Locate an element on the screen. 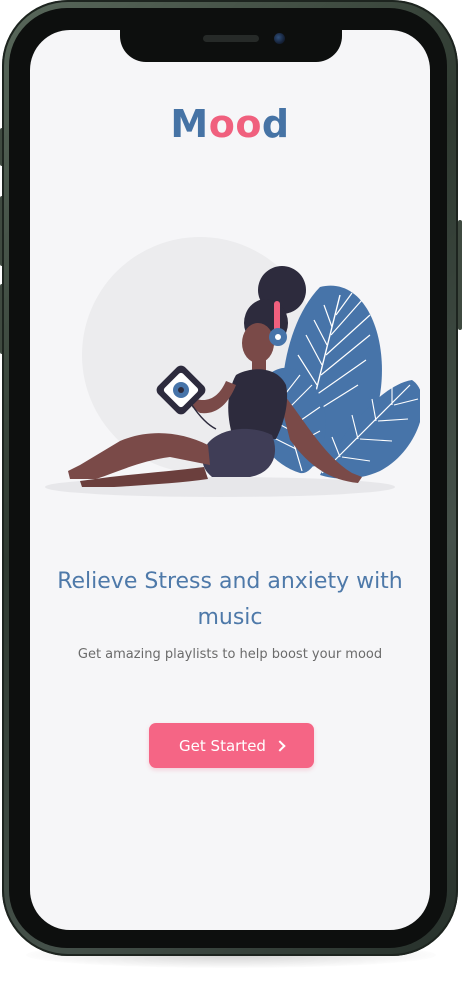 The image size is (462, 986). logo-letter-m: M is located at coordinates (189, 124).